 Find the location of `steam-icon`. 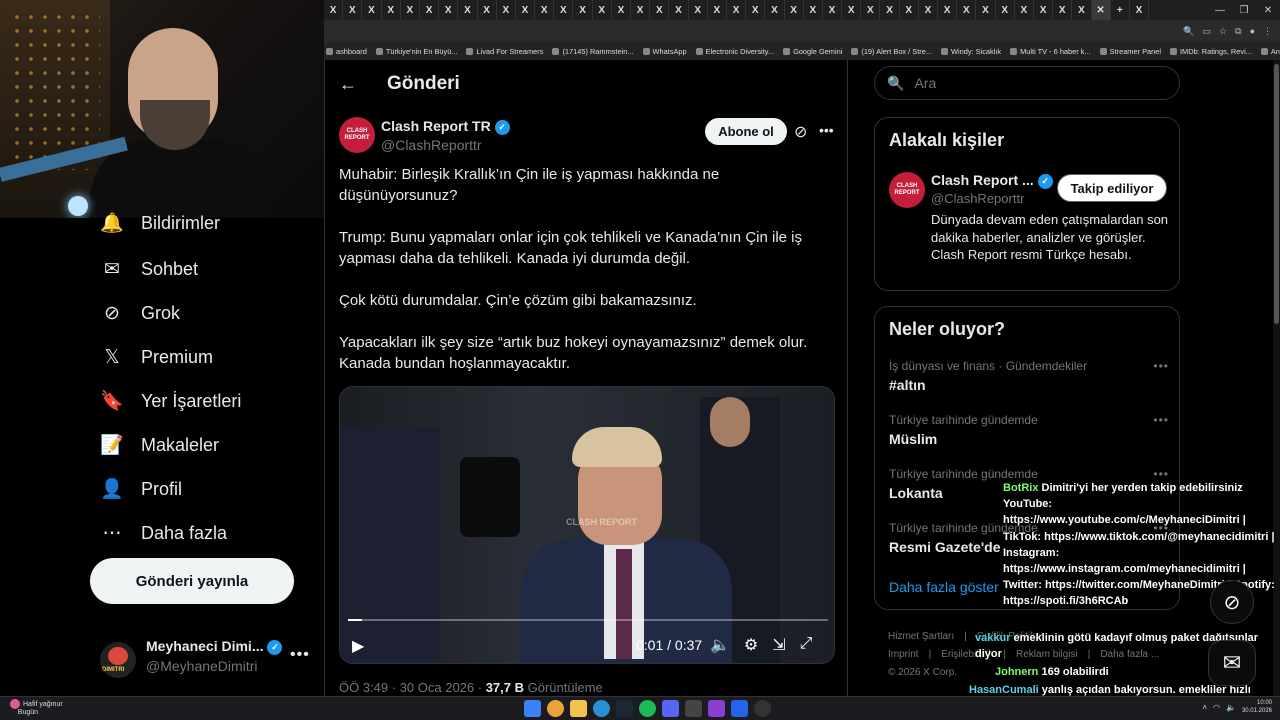

steam-icon is located at coordinates (624, 708).